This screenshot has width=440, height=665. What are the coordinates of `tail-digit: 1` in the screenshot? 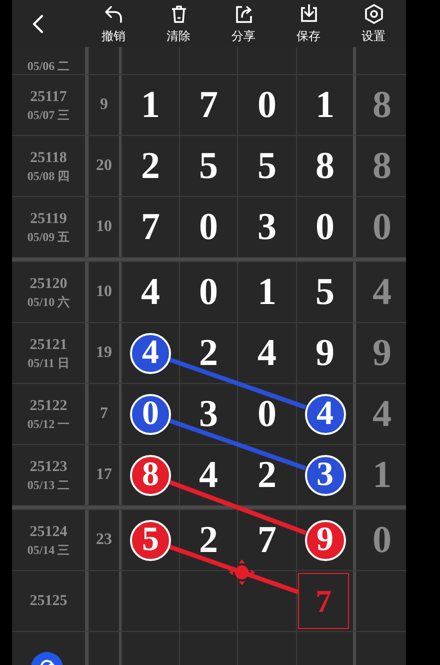 It's located at (382, 475).